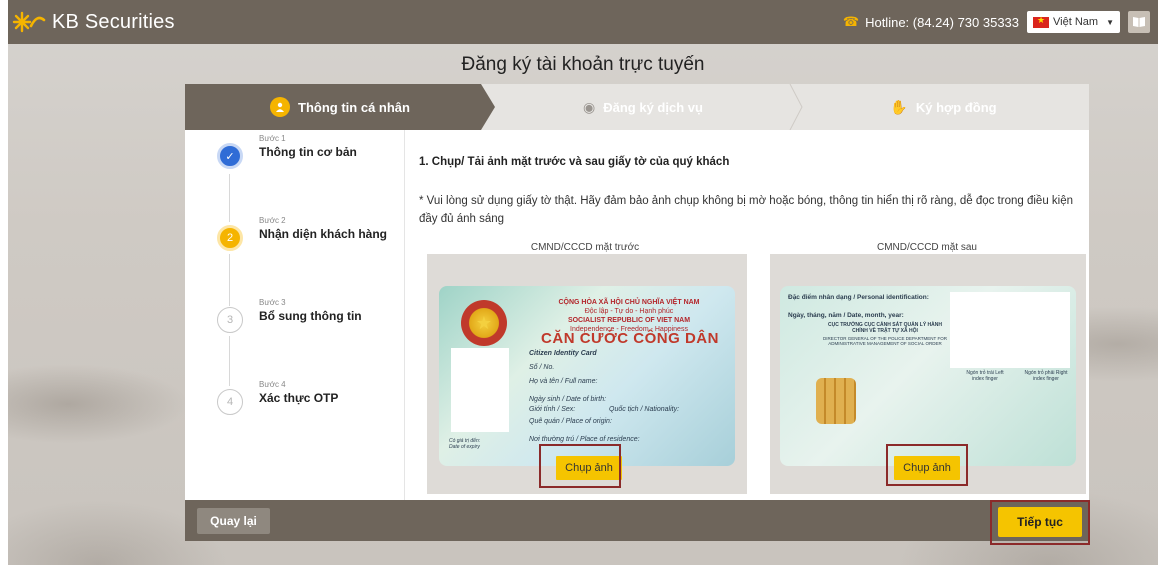 Image resolution: width=1163 pixels, height=565 pixels. I want to click on phone-icon: ☎, so click(851, 21).